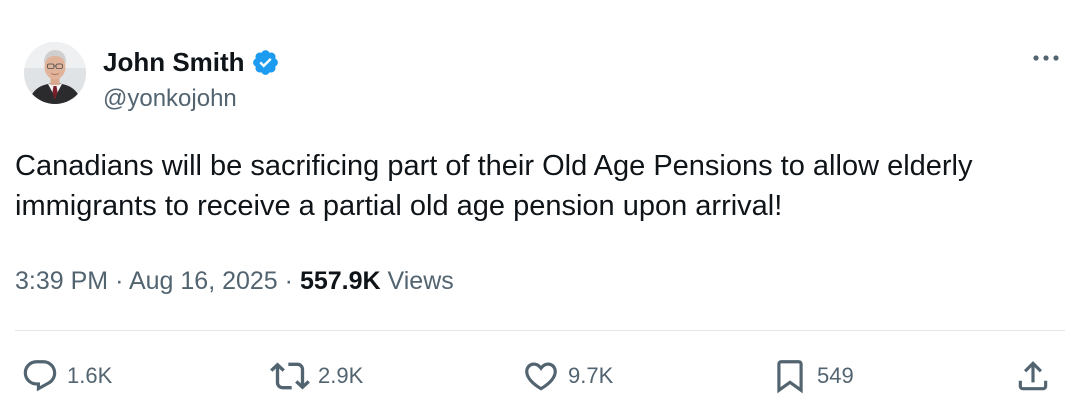 The height and width of the screenshot is (419, 1080). Describe the element at coordinates (265, 62) in the screenshot. I see `verified-badge-icon` at that location.